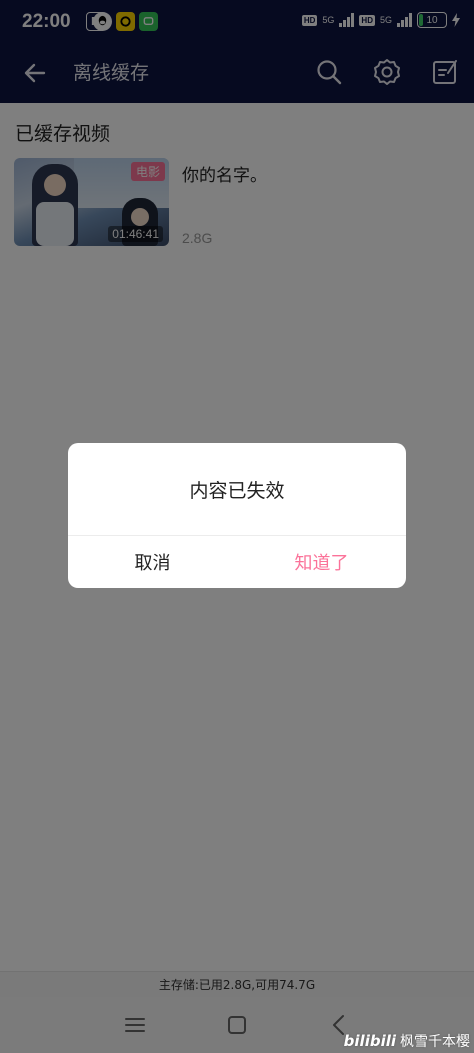 This screenshot has width=474, height=1053. I want to click on watermark: bilibili 枫雪千本樱, so click(407, 1041).